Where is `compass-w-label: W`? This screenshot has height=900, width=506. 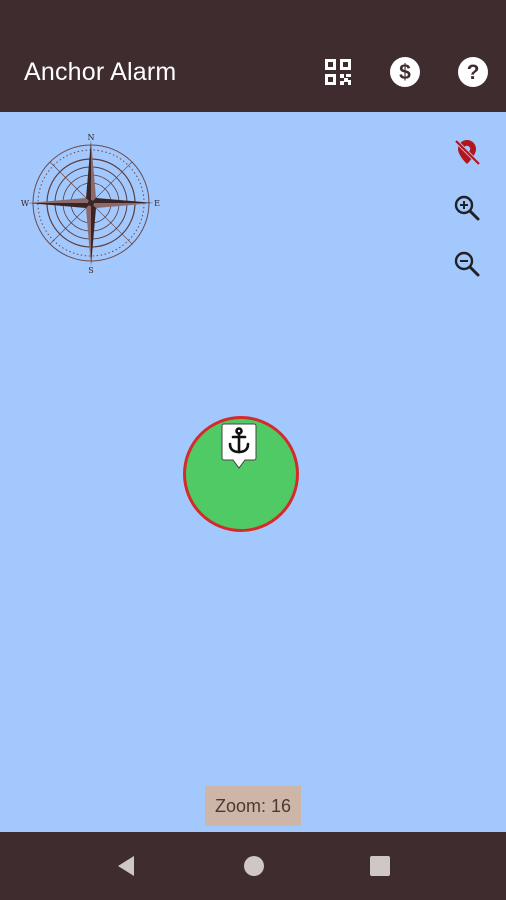 compass-w-label: W is located at coordinates (25, 203).